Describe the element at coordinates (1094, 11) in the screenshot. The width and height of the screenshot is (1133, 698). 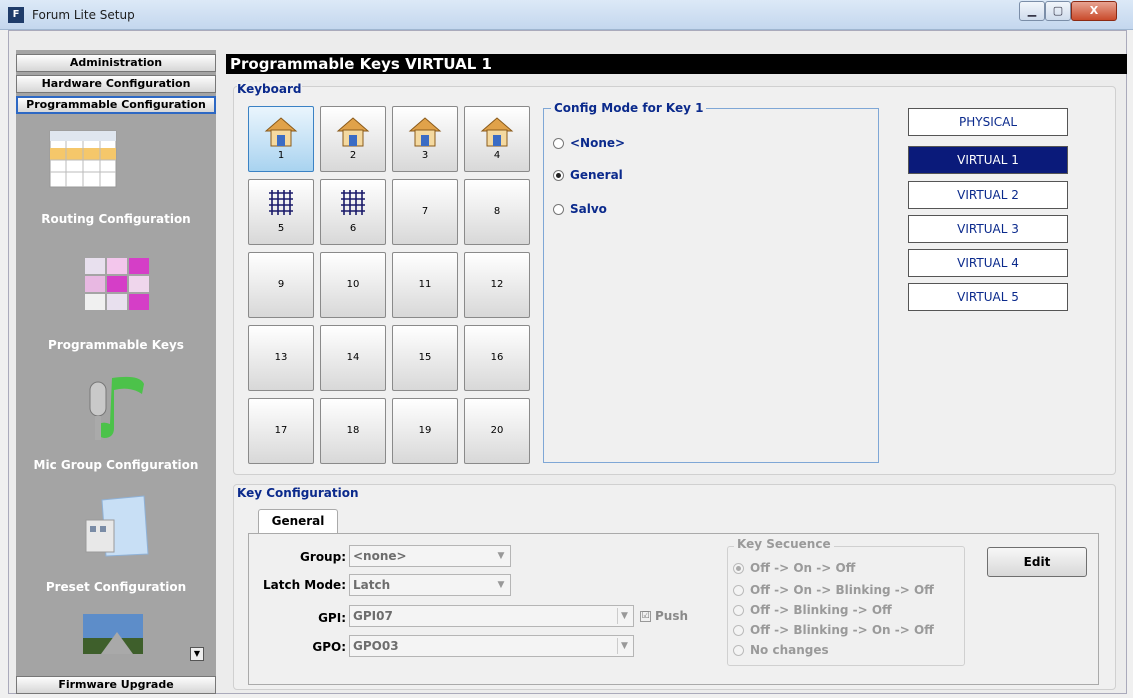
I see `close-button: X` at that location.